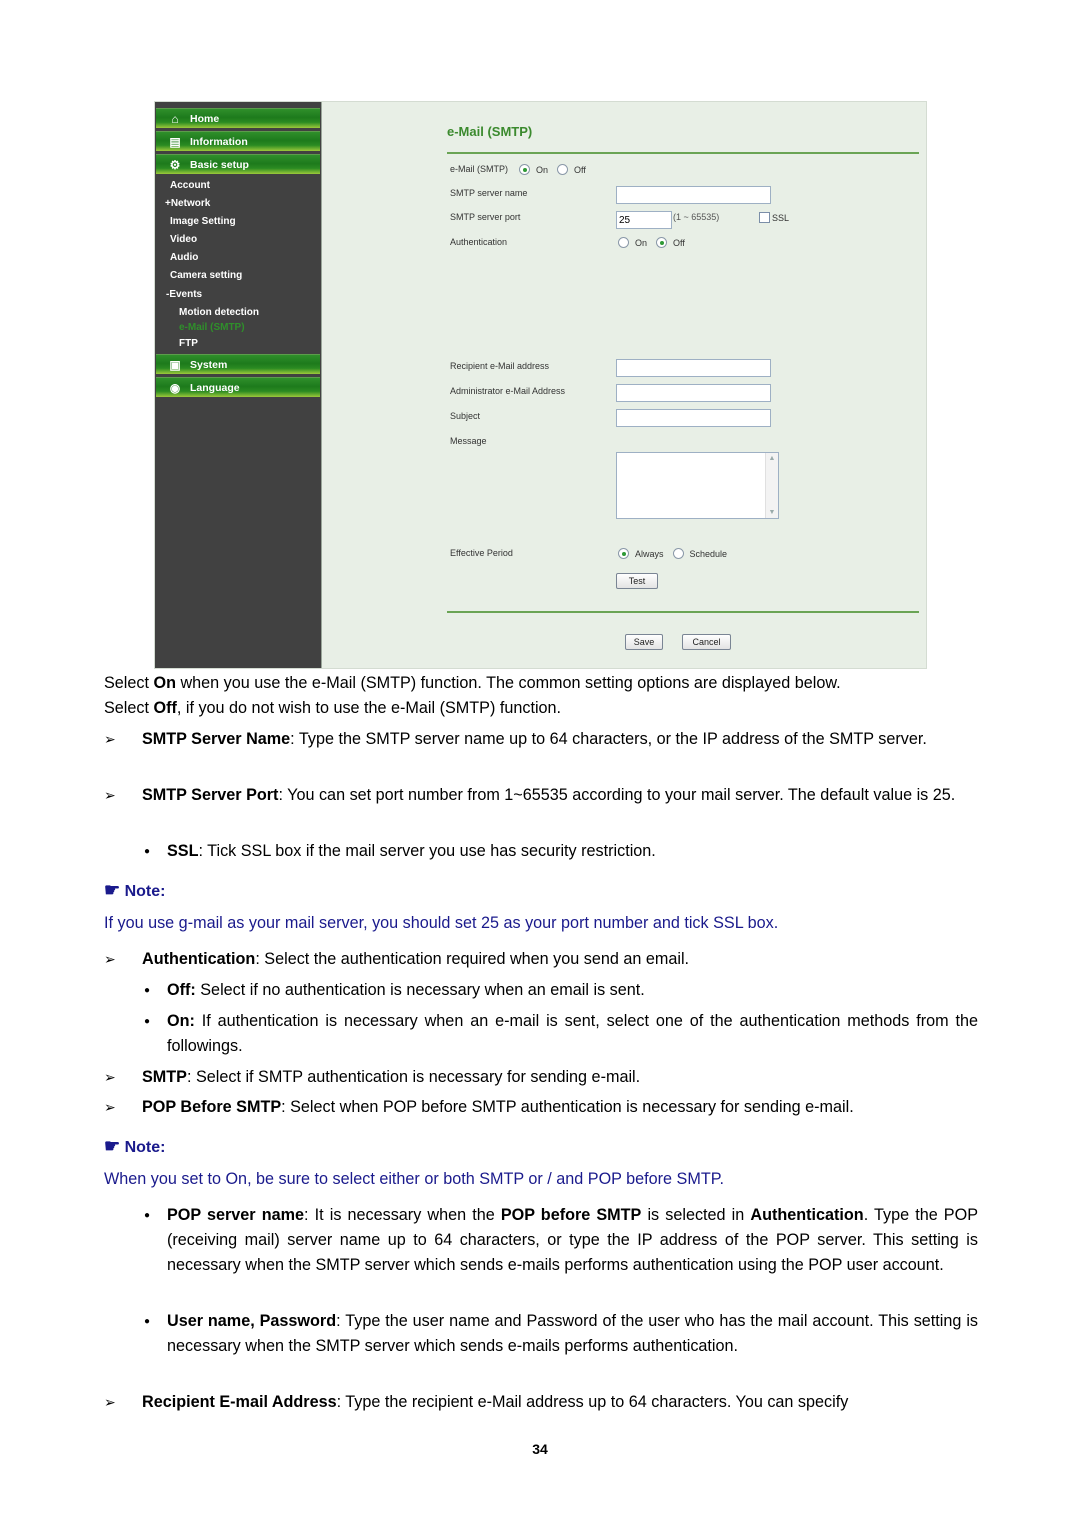 The image size is (1080, 1527). What do you see at coordinates (465, 416) in the screenshot?
I see `subject-label: Subject` at bounding box center [465, 416].